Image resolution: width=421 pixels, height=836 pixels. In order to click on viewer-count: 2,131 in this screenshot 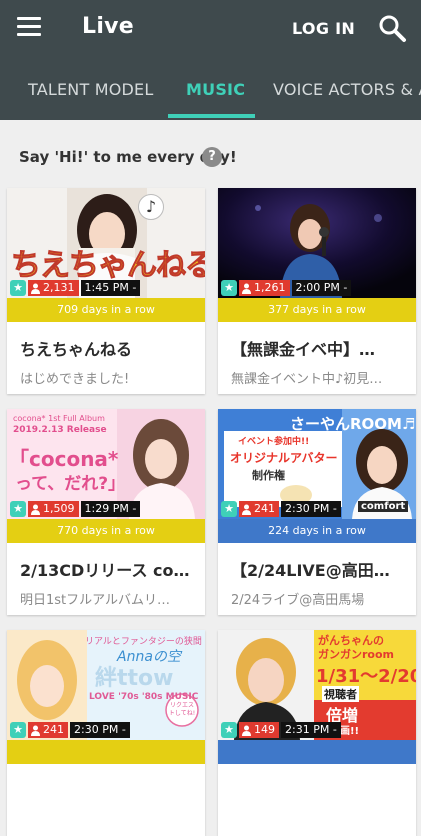, I will do `click(59, 287)`.